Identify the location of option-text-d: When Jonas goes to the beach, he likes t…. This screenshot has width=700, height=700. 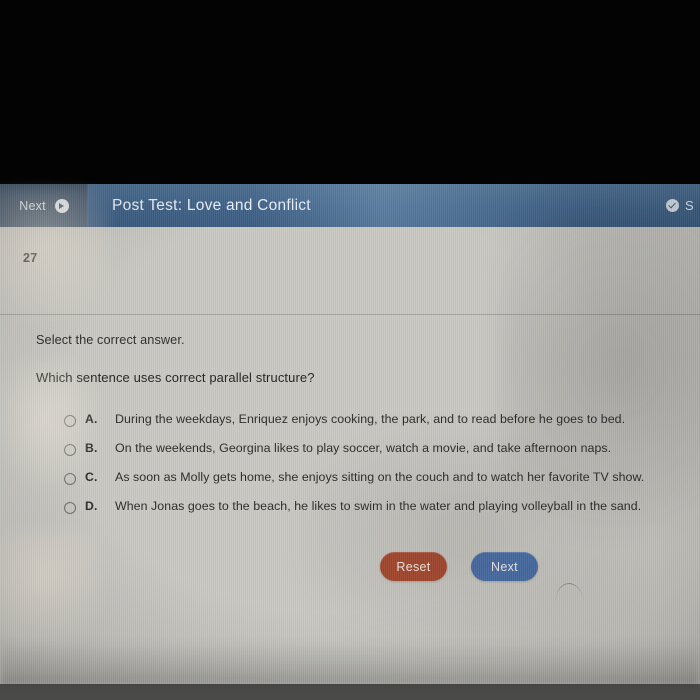
(378, 506).